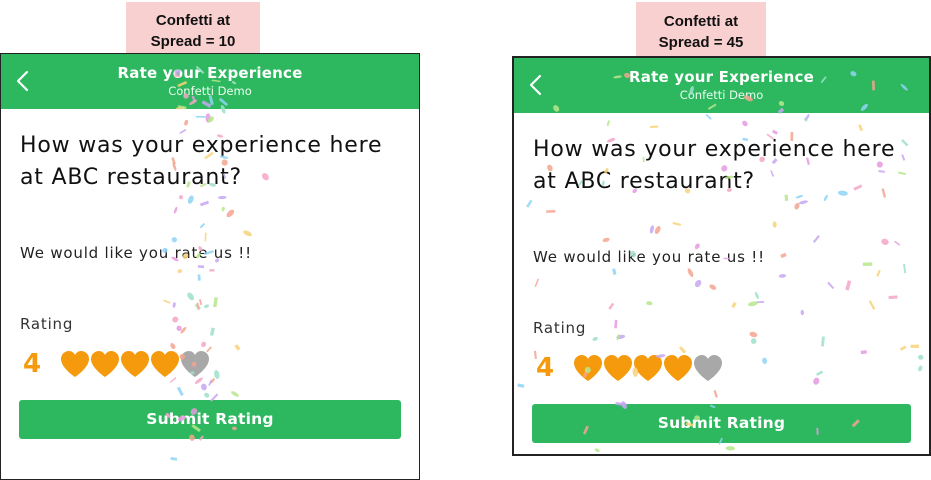 This screenshot has width=931, height=480. I want to click on rating-label: Rating, so click(47, 324).